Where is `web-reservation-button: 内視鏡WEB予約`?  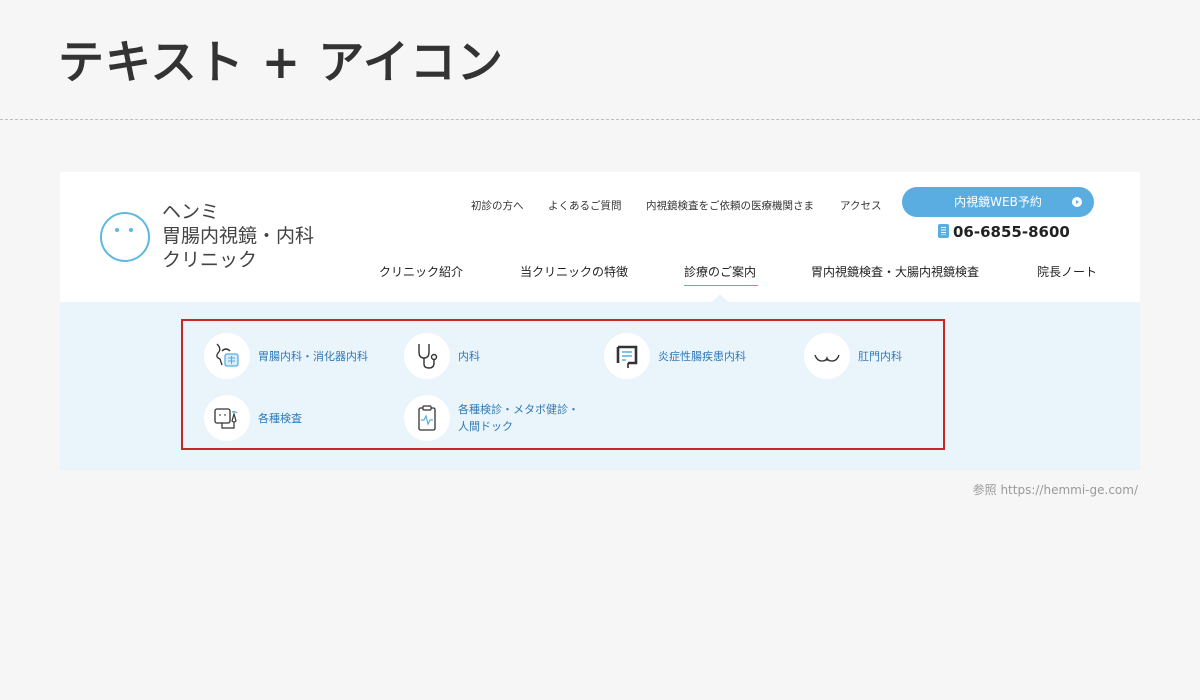 web-reservation-button: 内視鏡WEB予約 is located at coordinates (998, 202).